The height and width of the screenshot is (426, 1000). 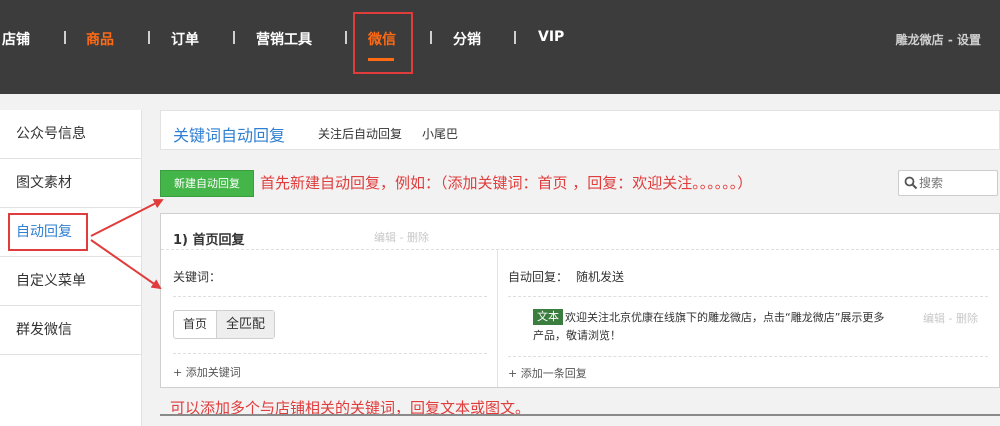 What do you see at coordinates (71, 134) in the screenshot?
I see `sidebar-item-account-info: 公众号信息` at bounding box center [71, 134].